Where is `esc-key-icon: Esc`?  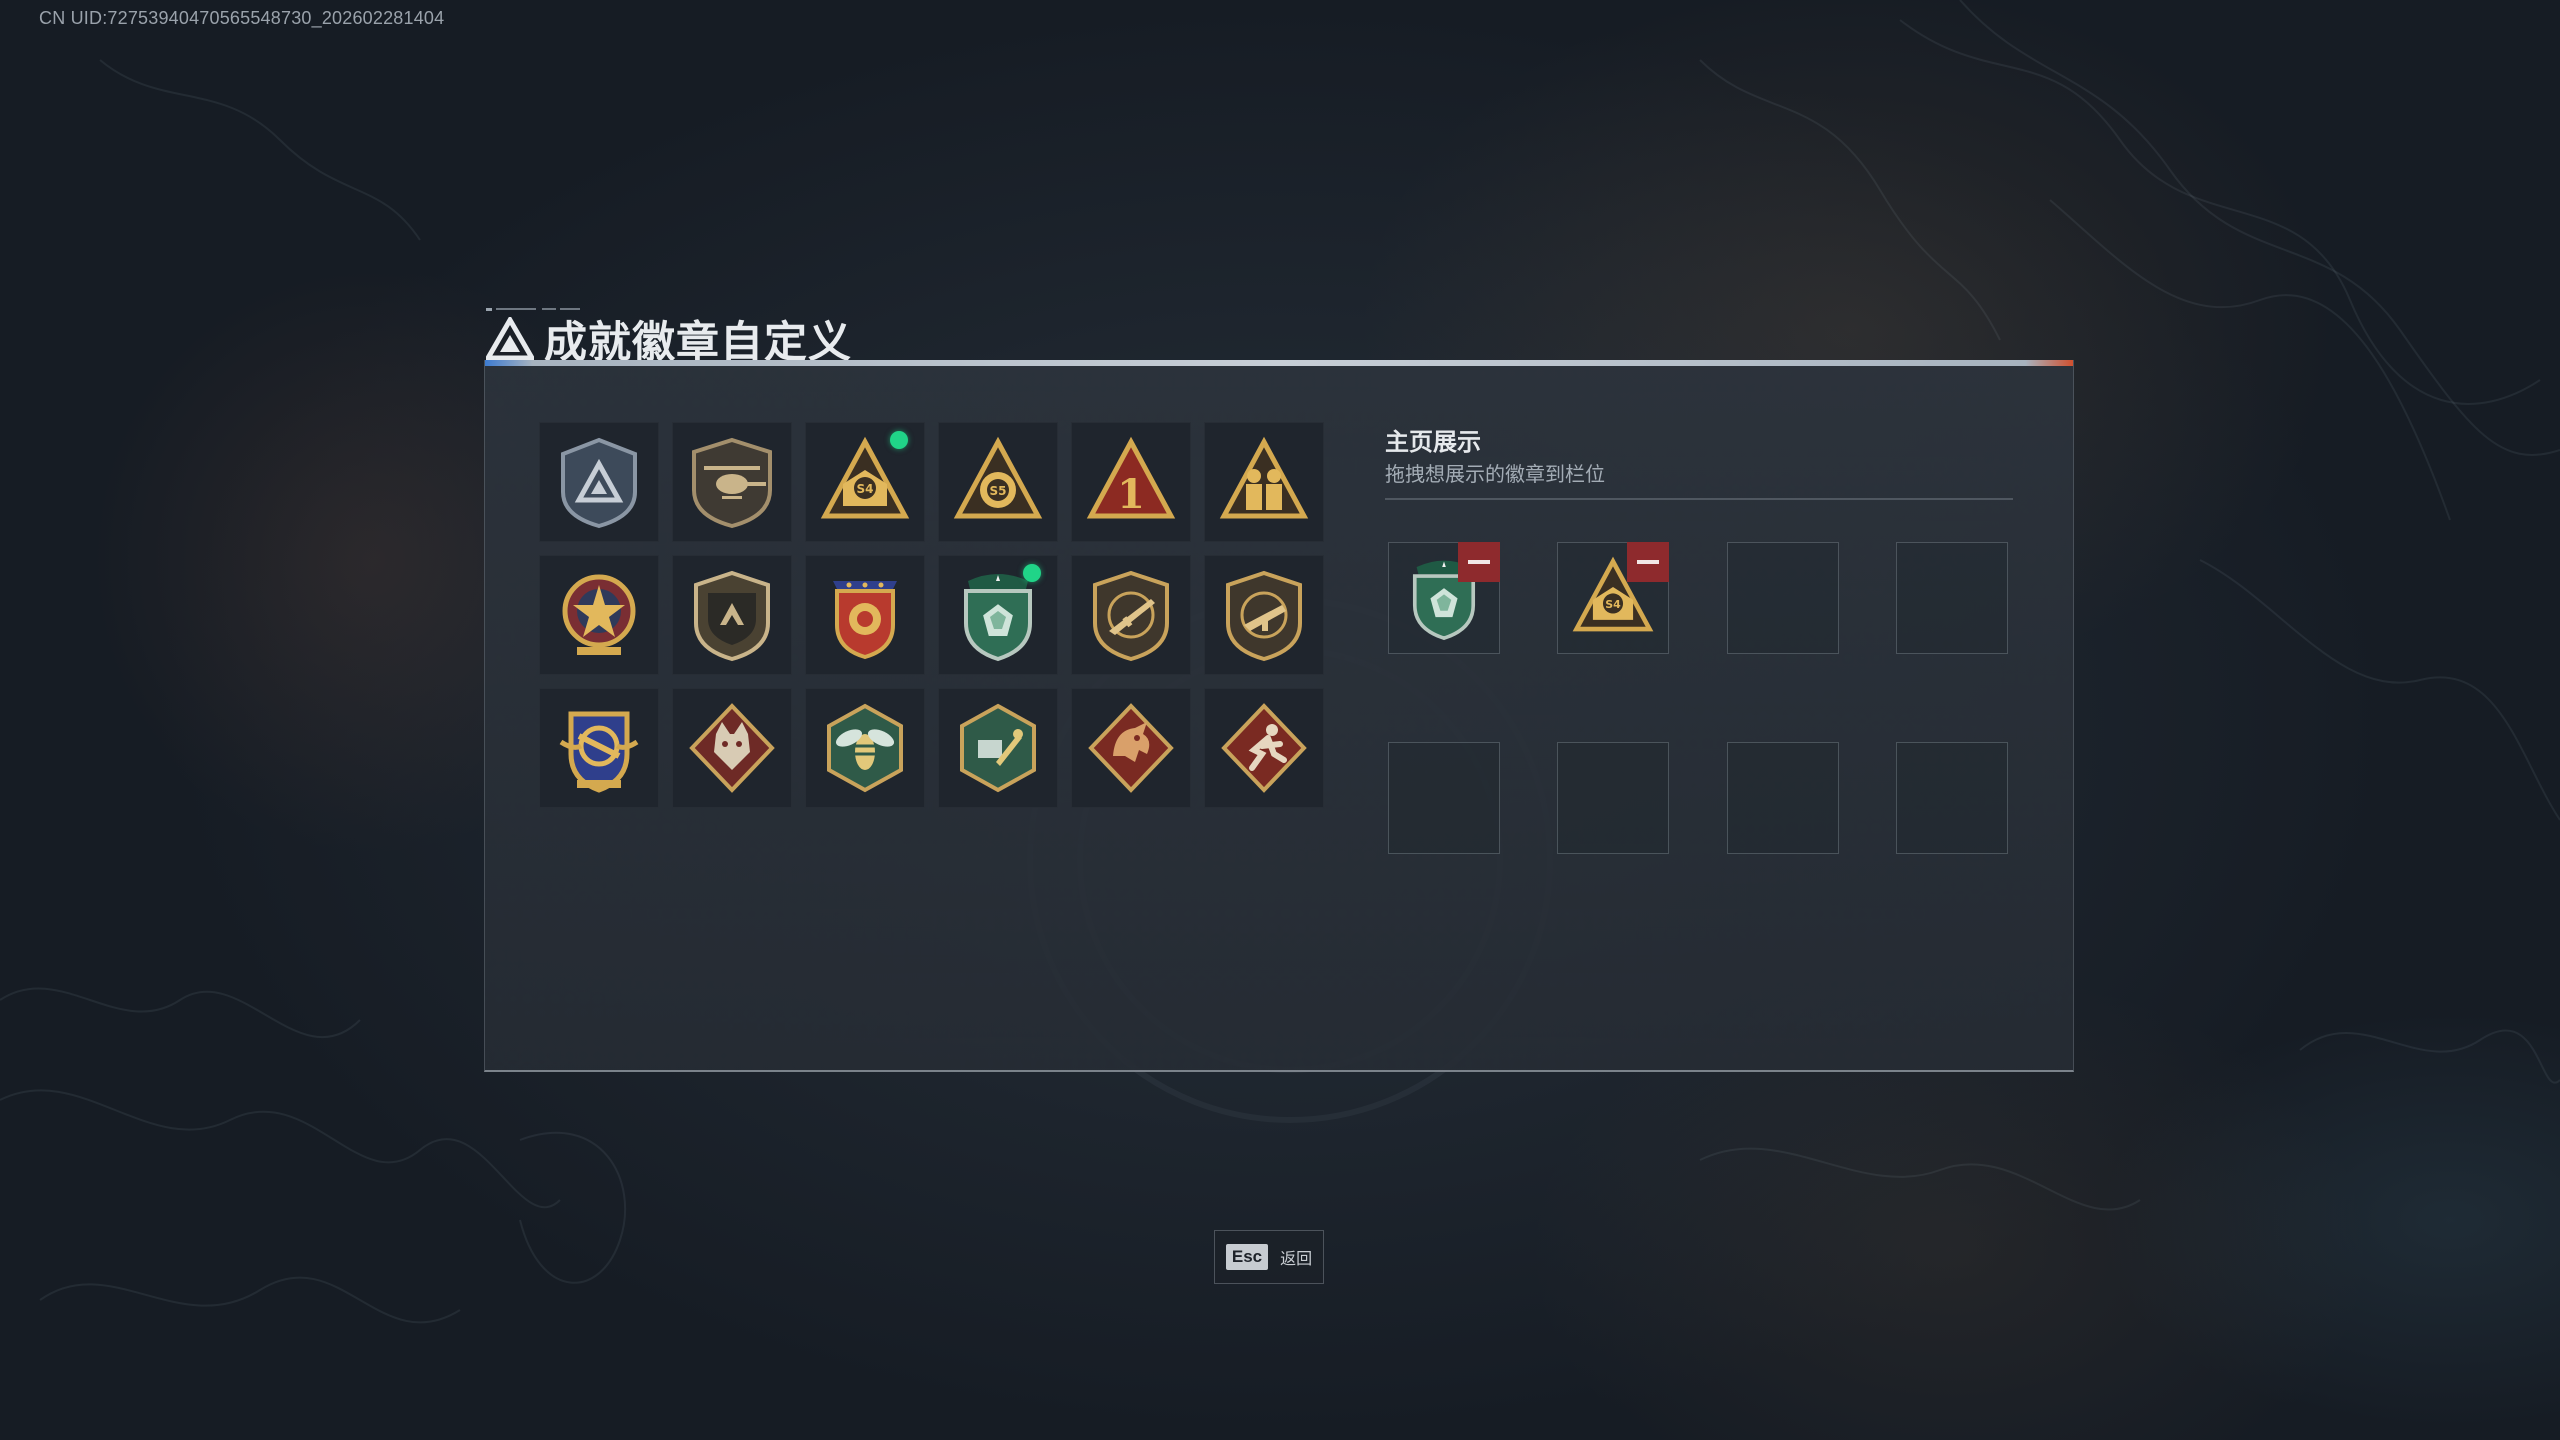 esc-key-icon: Esc is located at coordinates (1247, 1257).